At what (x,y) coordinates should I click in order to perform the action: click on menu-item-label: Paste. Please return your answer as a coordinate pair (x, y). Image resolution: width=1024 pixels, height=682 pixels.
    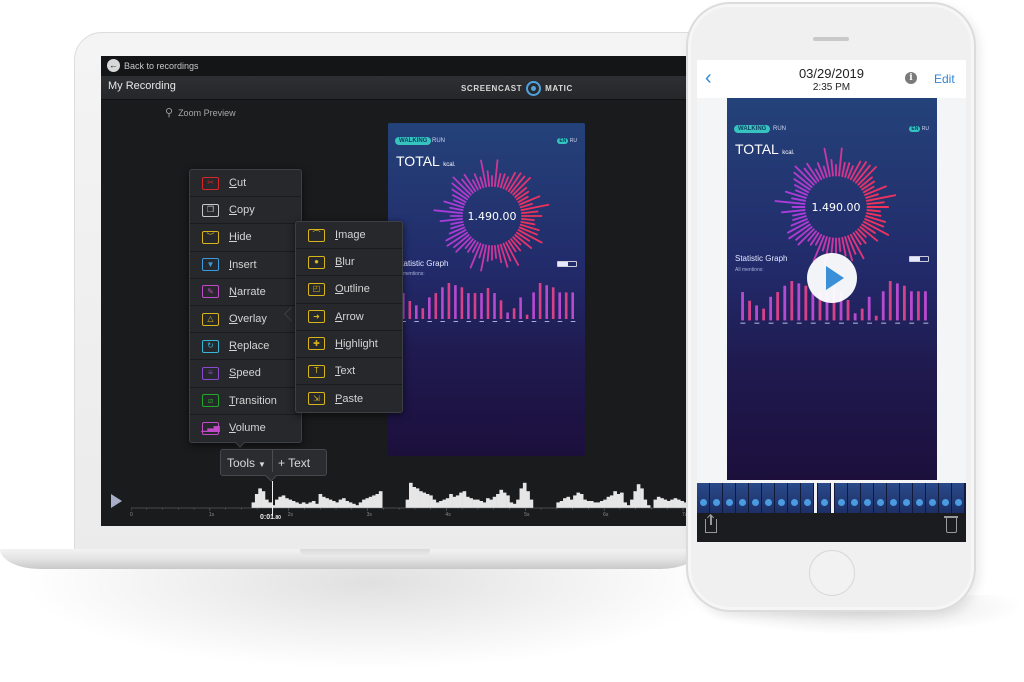
    Looking at the image, I should click on (349, 398).